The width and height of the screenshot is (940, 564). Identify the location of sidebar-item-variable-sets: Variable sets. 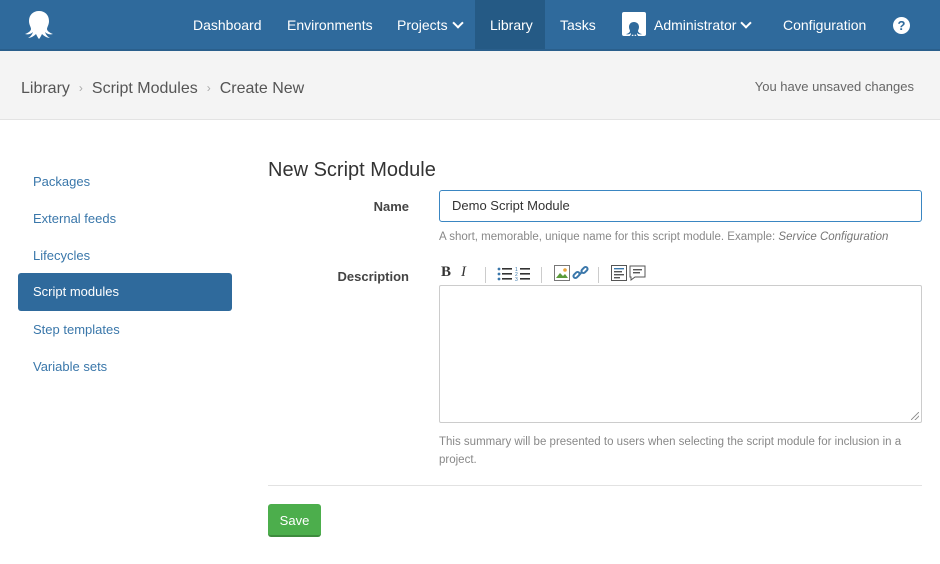
(125, 367).